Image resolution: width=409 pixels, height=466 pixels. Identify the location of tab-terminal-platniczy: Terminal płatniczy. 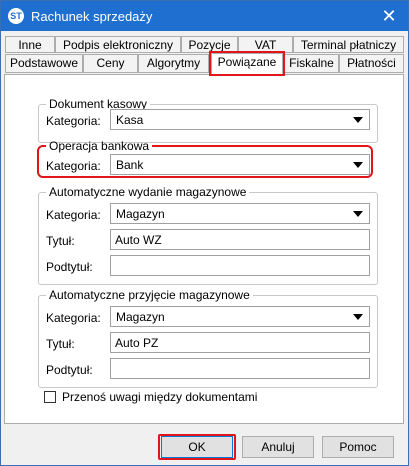
(348, 44).